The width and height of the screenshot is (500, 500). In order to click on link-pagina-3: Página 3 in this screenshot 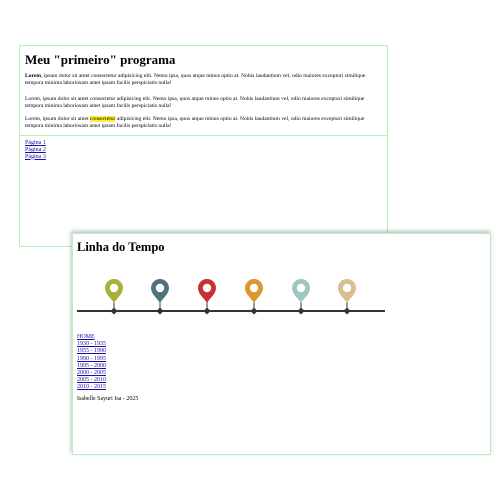, I will do `click(35, 157)`.